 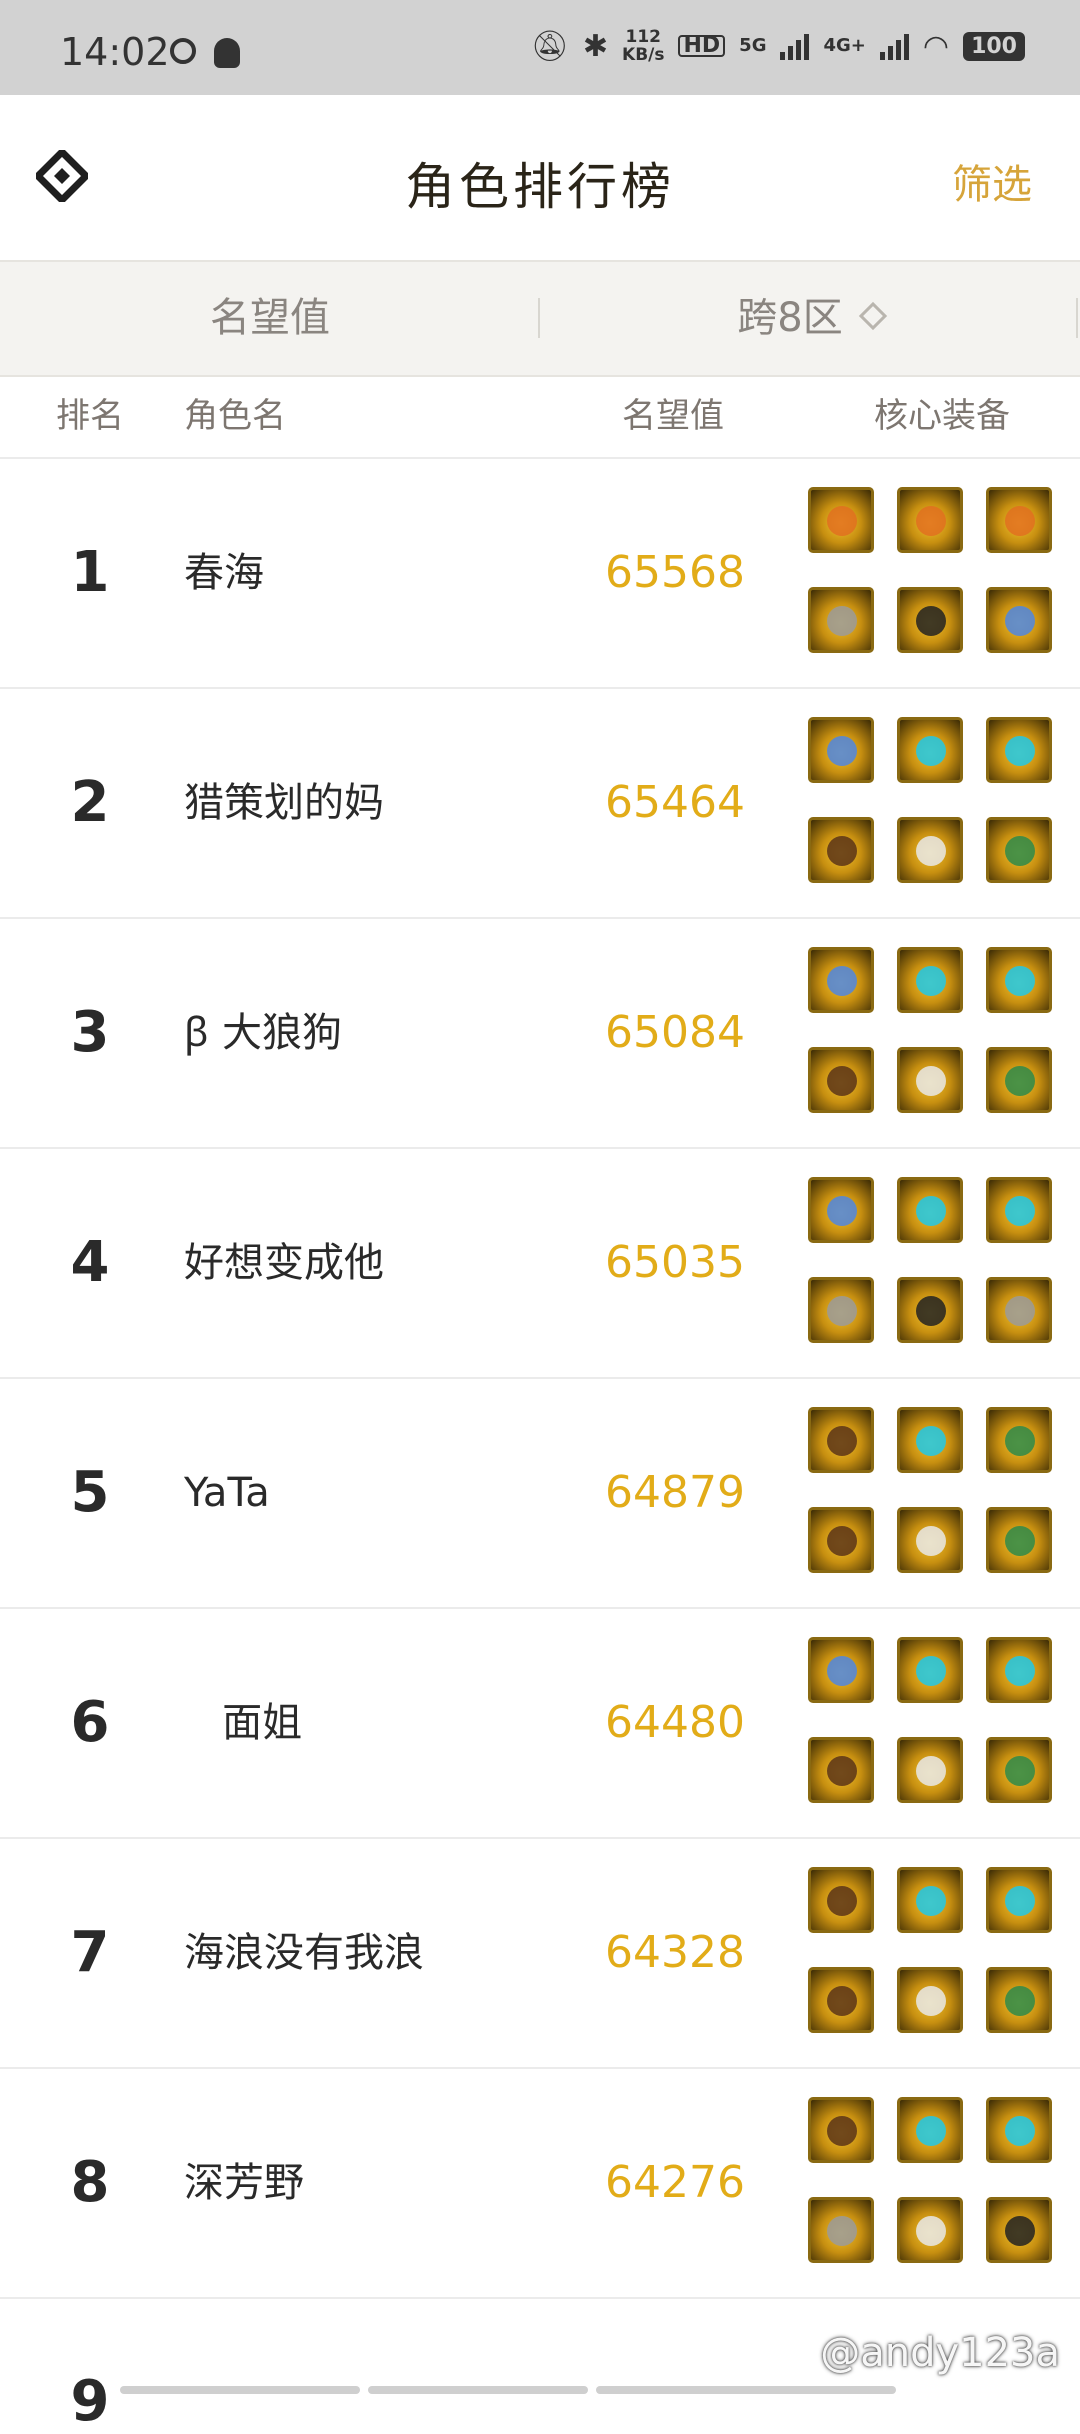 I want to click on column-header-equipment: 核心装备, so click(x=942, y=416).